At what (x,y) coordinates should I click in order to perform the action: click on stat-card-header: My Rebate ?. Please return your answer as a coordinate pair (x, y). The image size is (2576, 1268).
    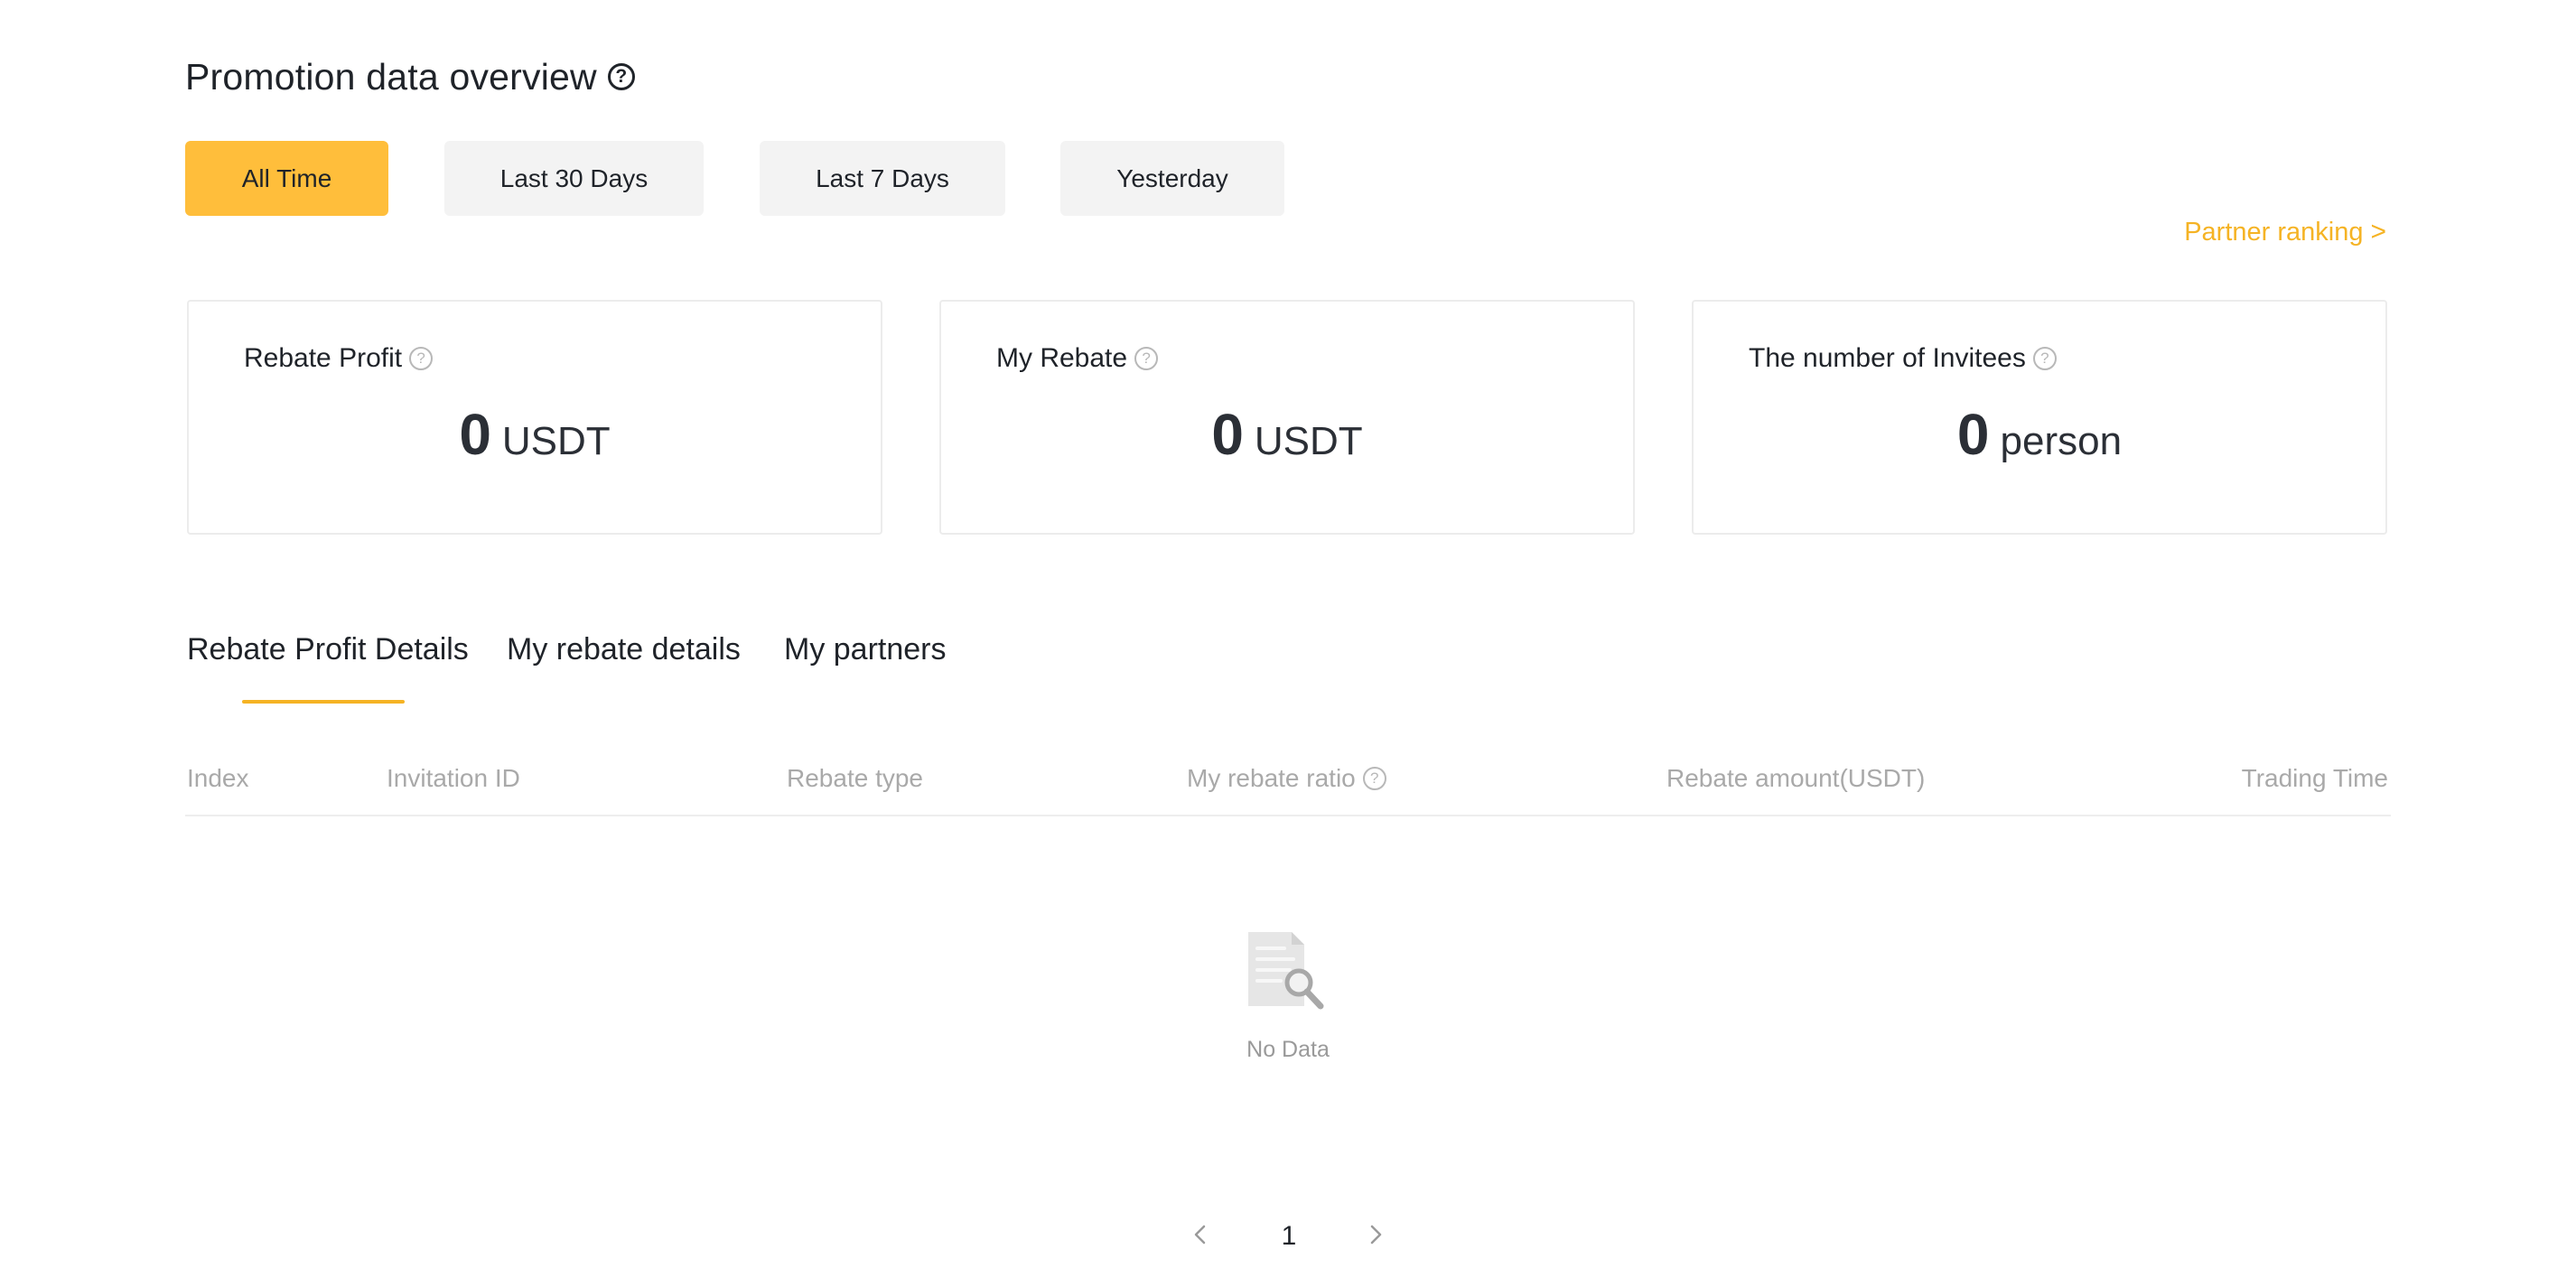
    Looking at the image, I should click on (1077, 359).